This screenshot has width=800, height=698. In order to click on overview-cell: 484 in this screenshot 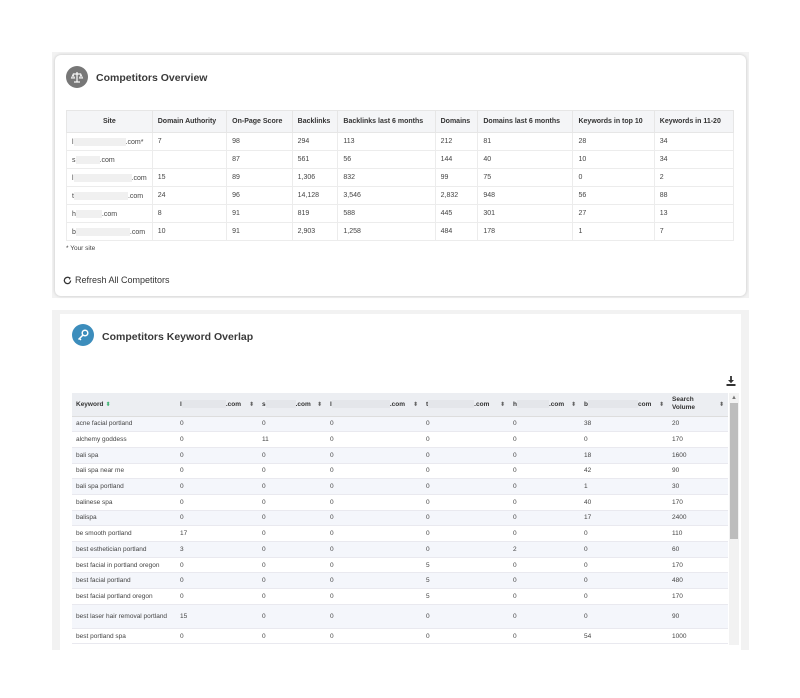, I will do `click(456, 231)`.